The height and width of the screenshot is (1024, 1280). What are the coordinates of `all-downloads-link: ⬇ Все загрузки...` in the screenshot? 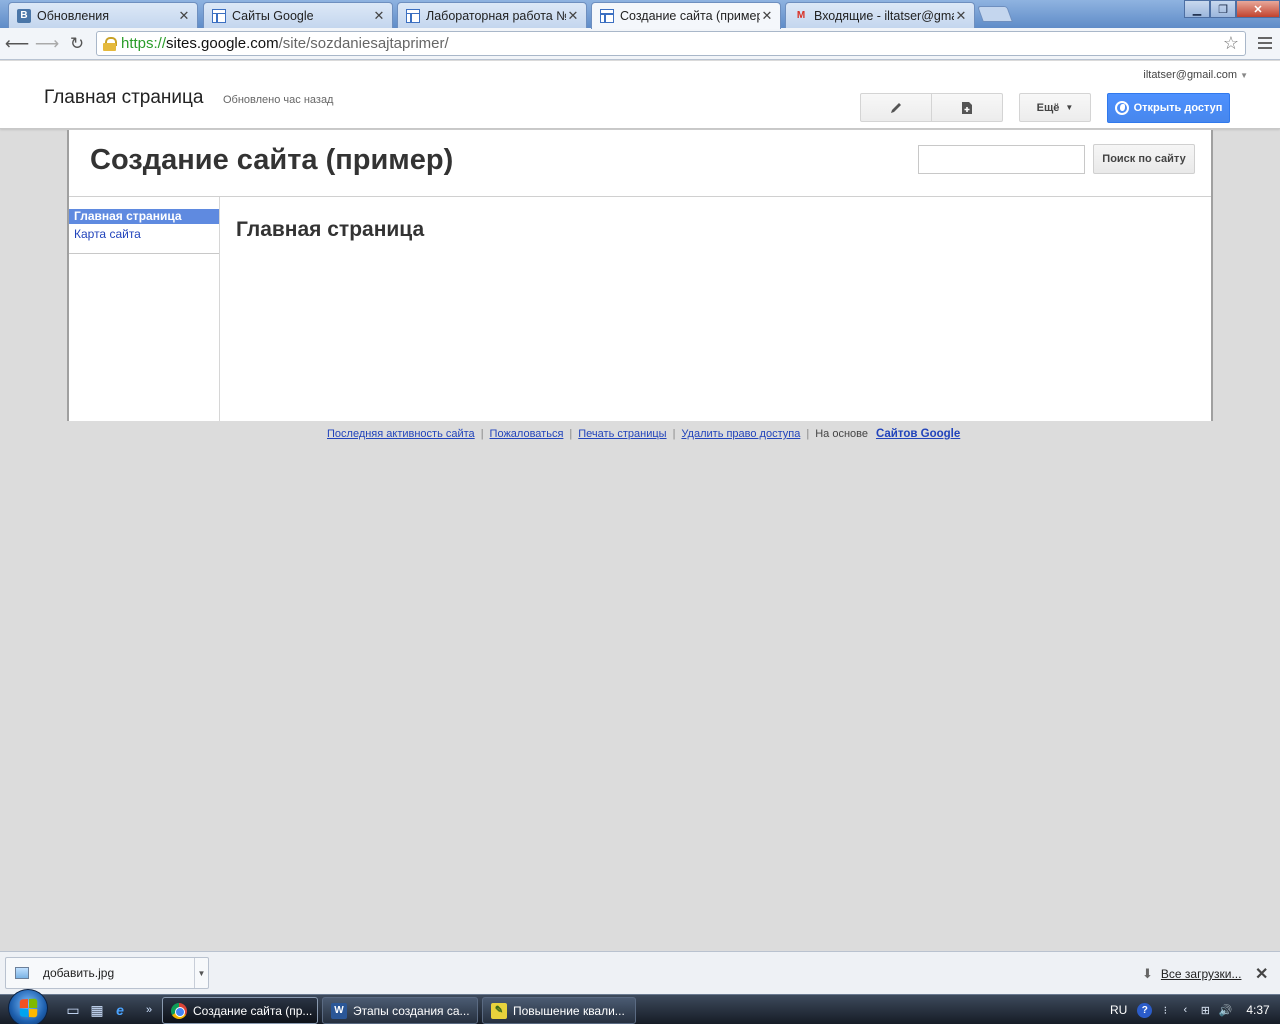 It's located at (1191, 974).